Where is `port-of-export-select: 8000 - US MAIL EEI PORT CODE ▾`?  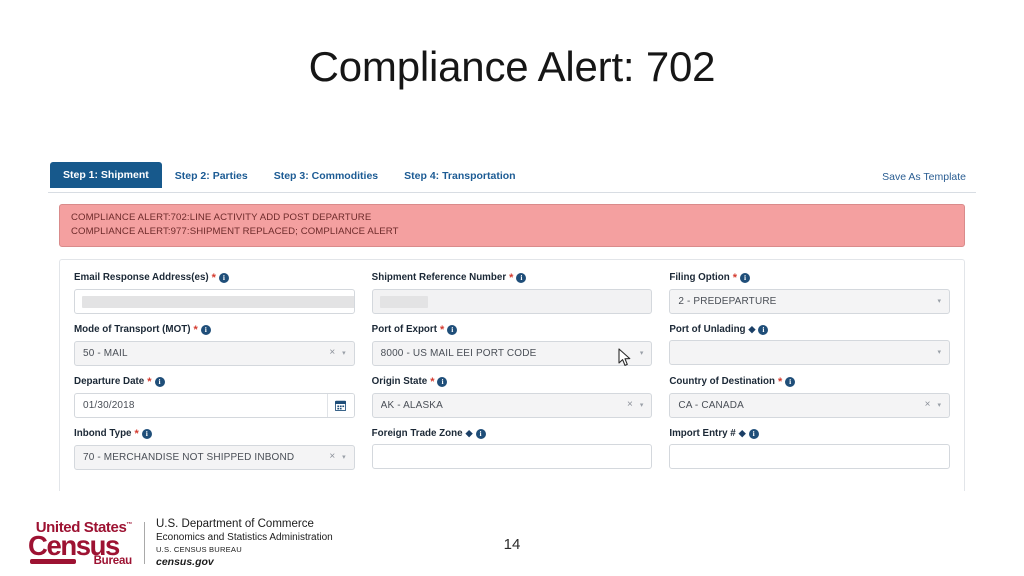
port-of-export-select: 8000 - US MAIL EEI PORT CODE ▾ is located at coordinates (512, 353).